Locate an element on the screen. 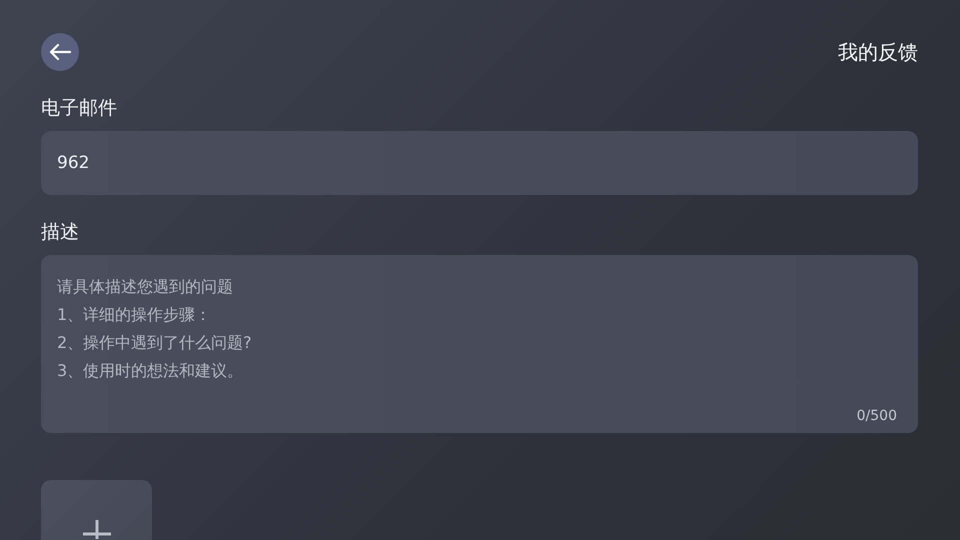  back-arrow-icon is located at coordinates (60, 52).